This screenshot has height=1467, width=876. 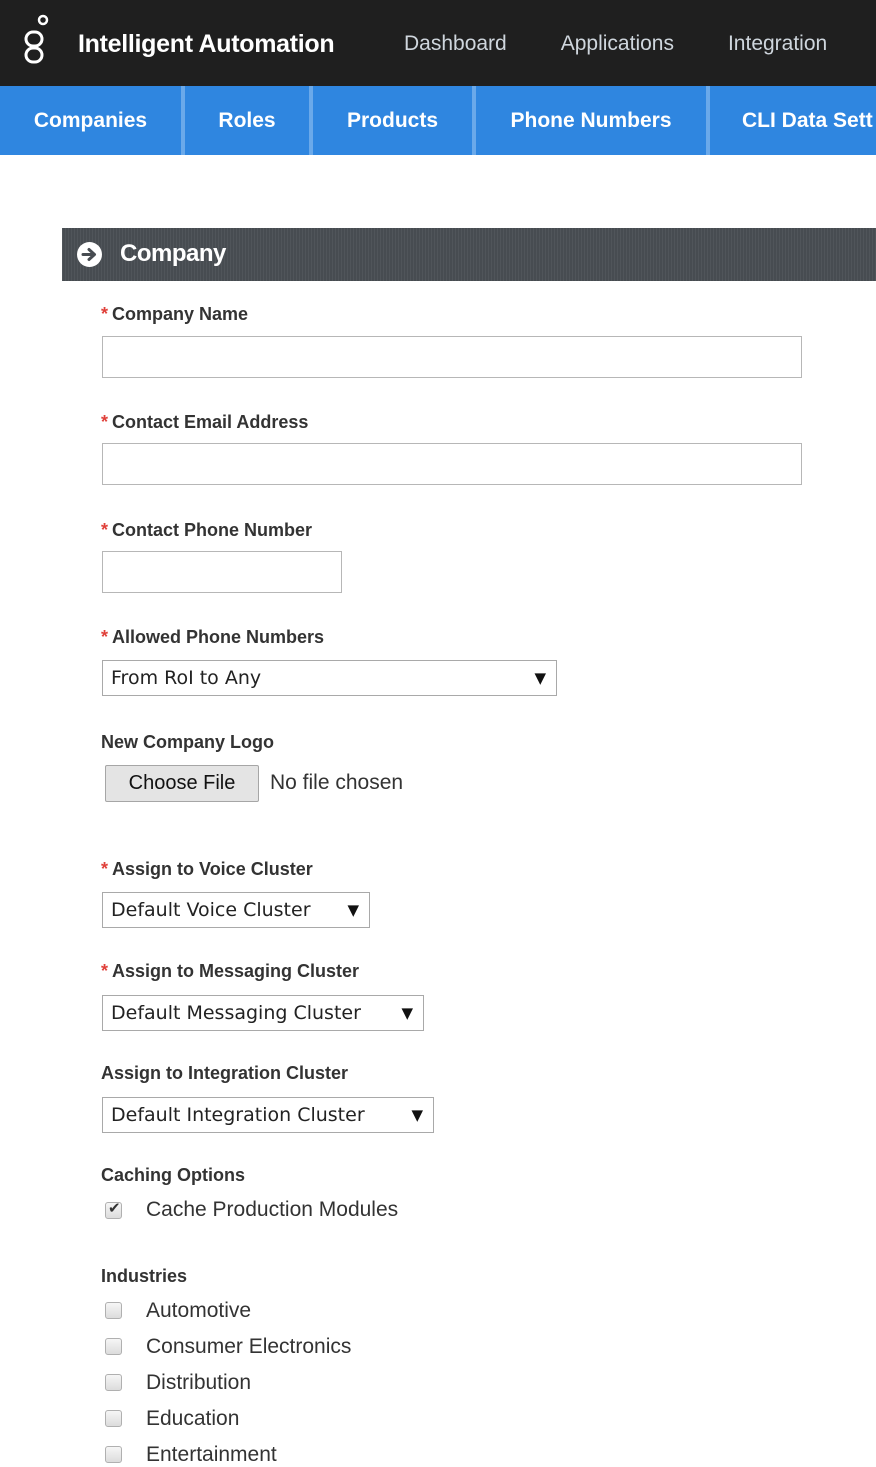 What do you see at coordinates (113, 1382) in the screenshot?
I see `industry-distribution-checkbox` at bounding box center [113, 1382].